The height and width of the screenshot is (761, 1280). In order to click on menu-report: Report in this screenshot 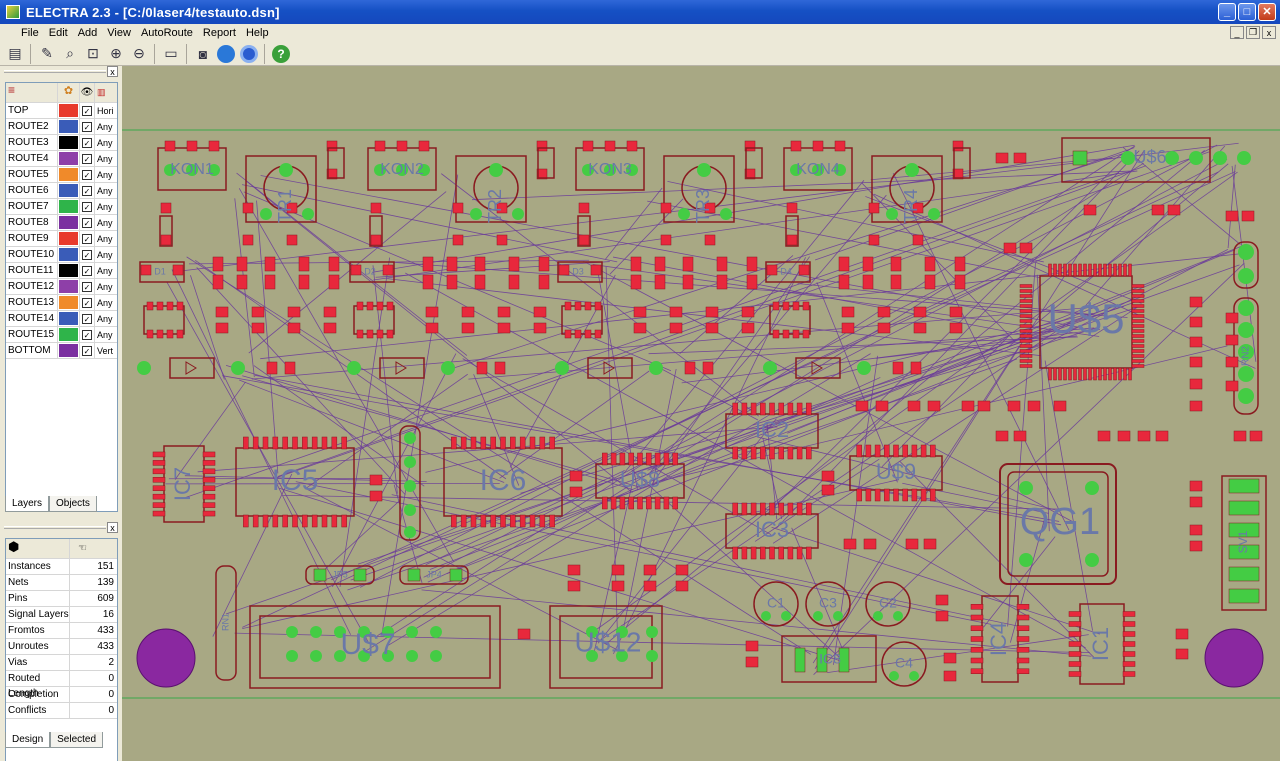, I will do `click(219, 33)`.